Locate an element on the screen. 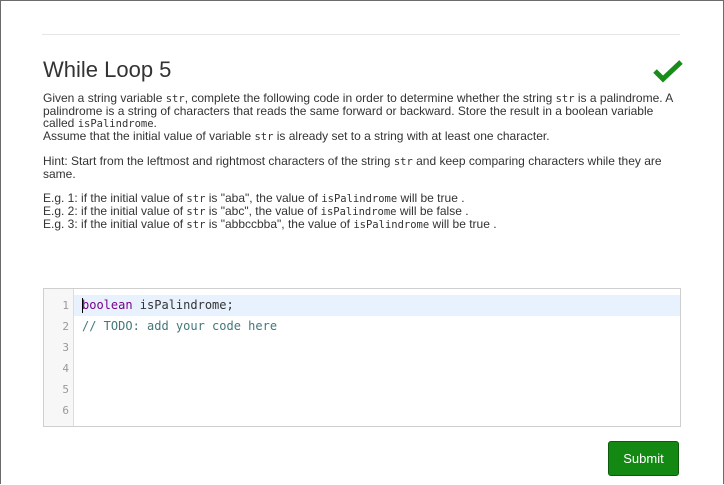  code-line-1: boolean isPalindrome; is located at coordinates (158, 305).